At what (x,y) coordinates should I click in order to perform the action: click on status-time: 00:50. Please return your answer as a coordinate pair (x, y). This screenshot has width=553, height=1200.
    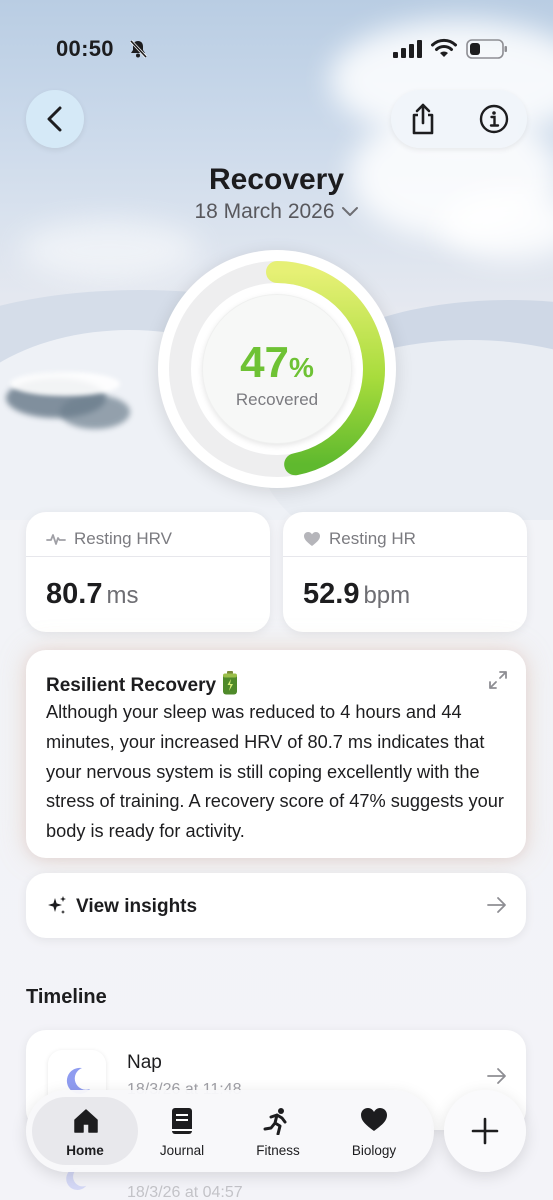
    Looking at the image, I should click on (85, 48).